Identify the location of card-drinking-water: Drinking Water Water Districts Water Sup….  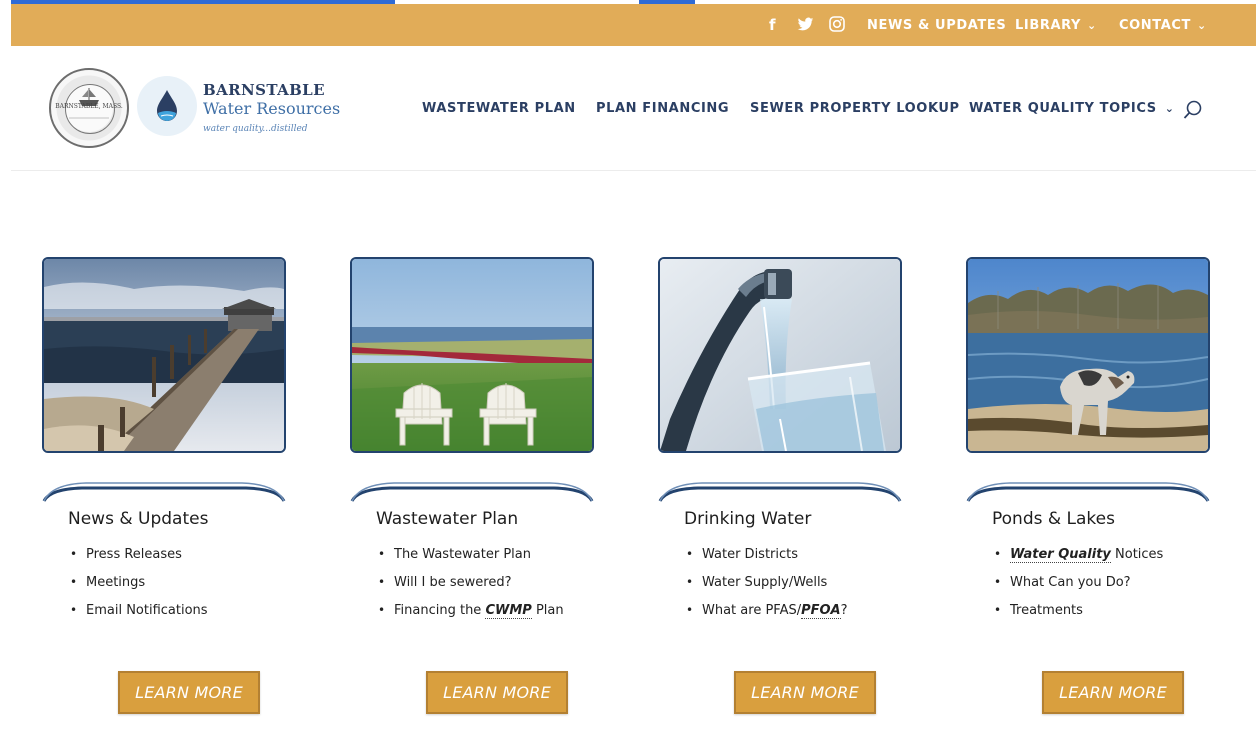
(780, 493).